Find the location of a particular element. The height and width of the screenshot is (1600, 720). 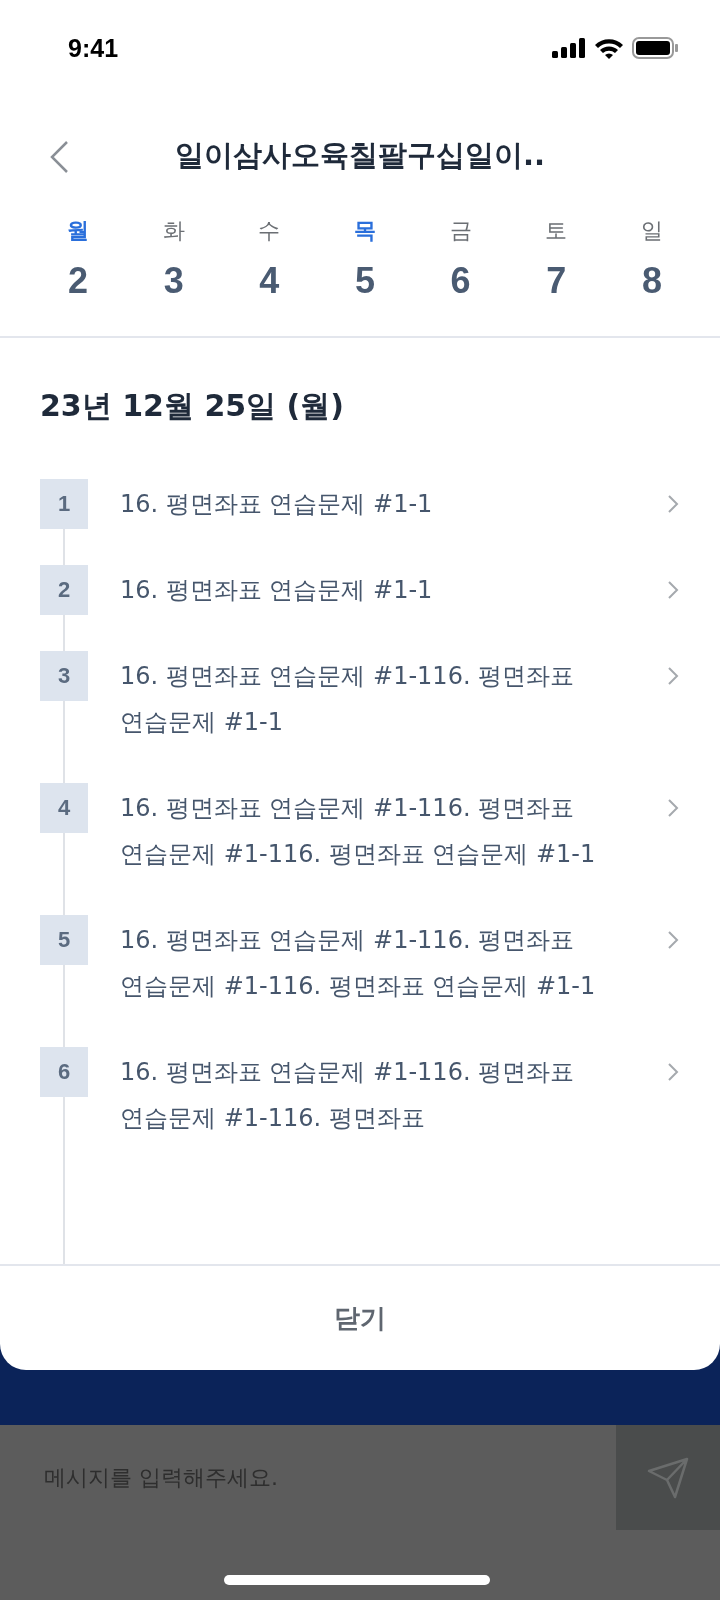

lesson-number: 5 is located at coordinates (64, 940).